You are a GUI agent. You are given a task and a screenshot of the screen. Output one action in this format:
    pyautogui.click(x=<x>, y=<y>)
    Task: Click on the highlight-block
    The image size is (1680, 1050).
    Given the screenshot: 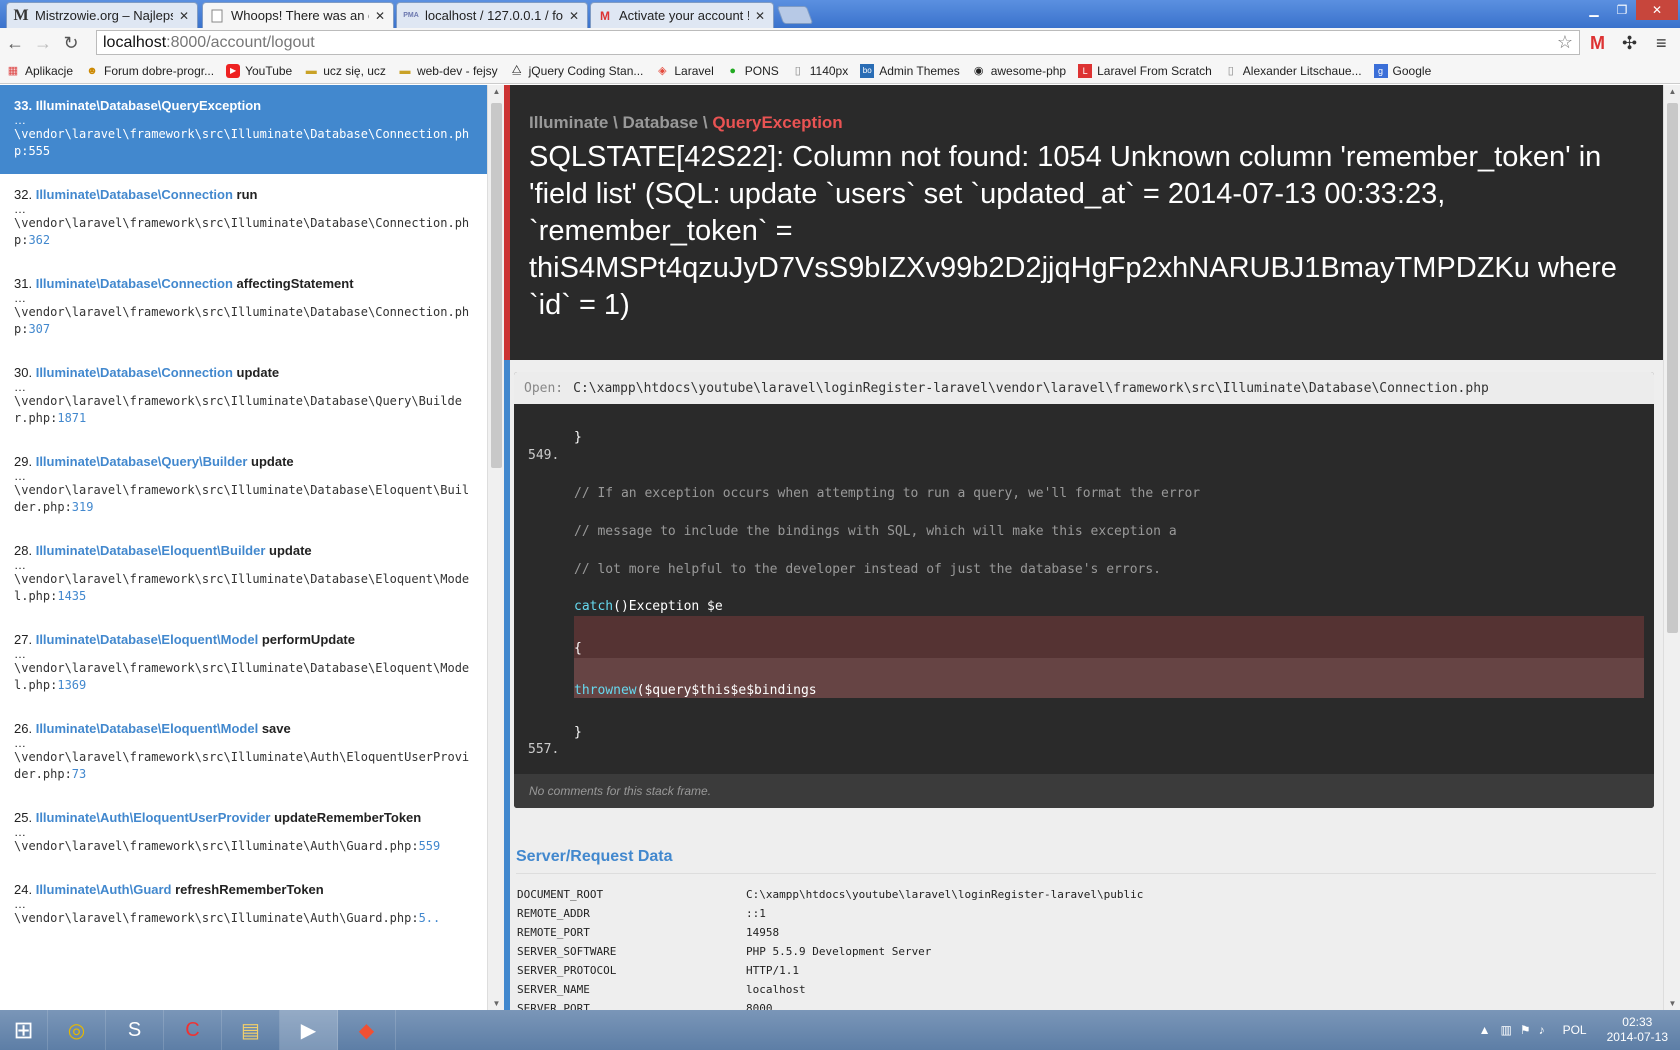 What is the action you would take?
    pyautogui.click(x=1109, y=637)
    